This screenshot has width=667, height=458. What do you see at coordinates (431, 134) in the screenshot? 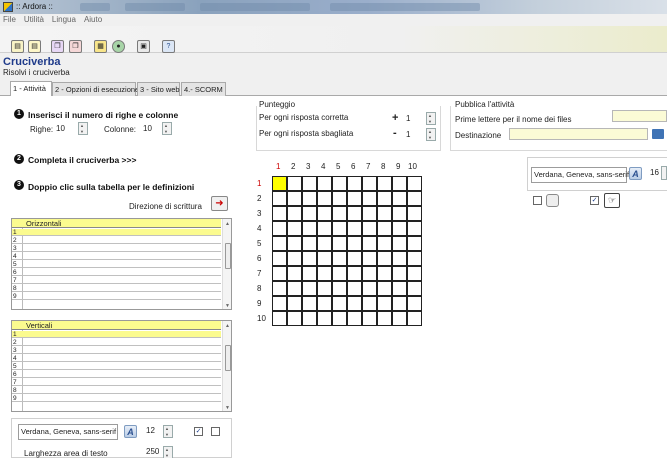
I see `wrong-score-stepper` at bounding box center [431, 134].